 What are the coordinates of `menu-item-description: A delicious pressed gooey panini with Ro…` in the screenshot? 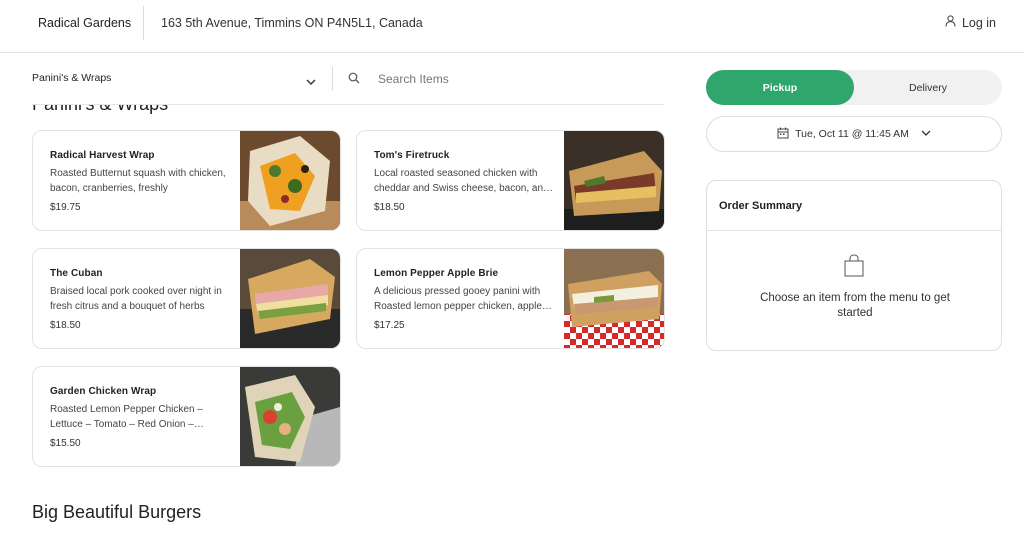 It's located at (458, 299).